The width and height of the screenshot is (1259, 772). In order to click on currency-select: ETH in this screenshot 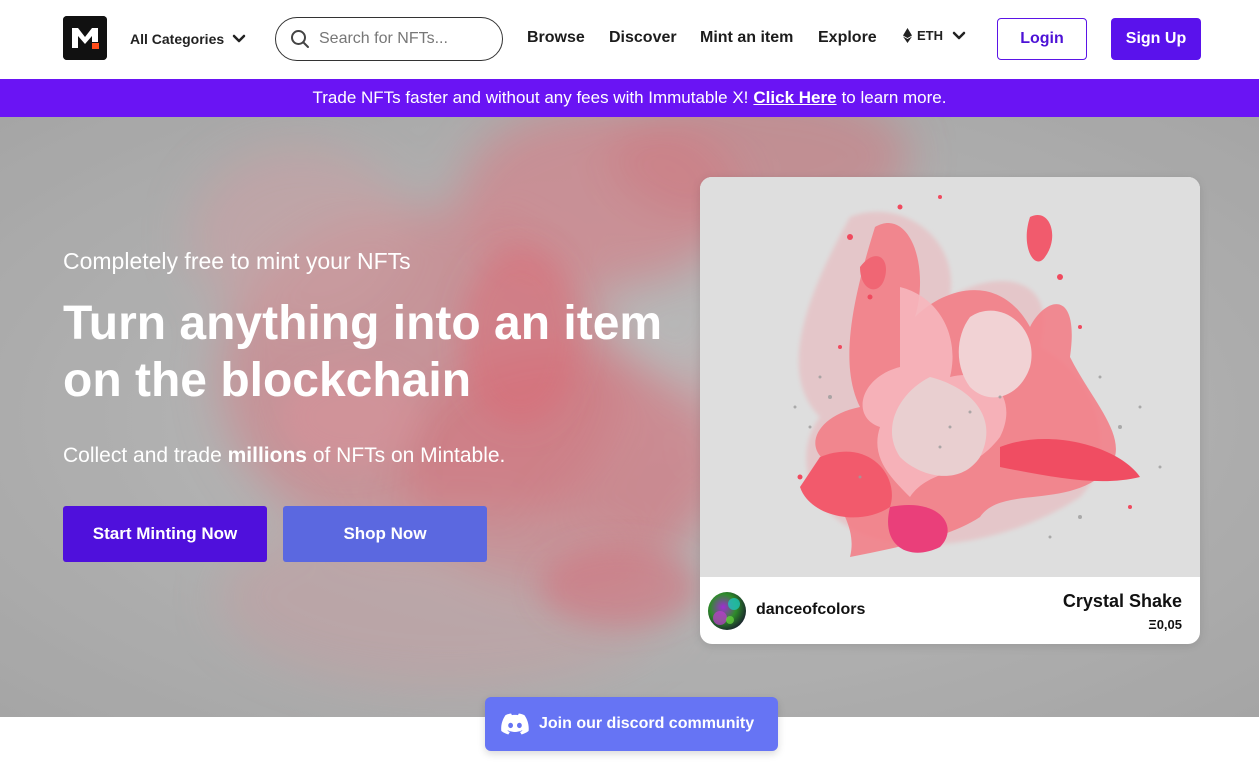, I will do `click(934, 35)`.